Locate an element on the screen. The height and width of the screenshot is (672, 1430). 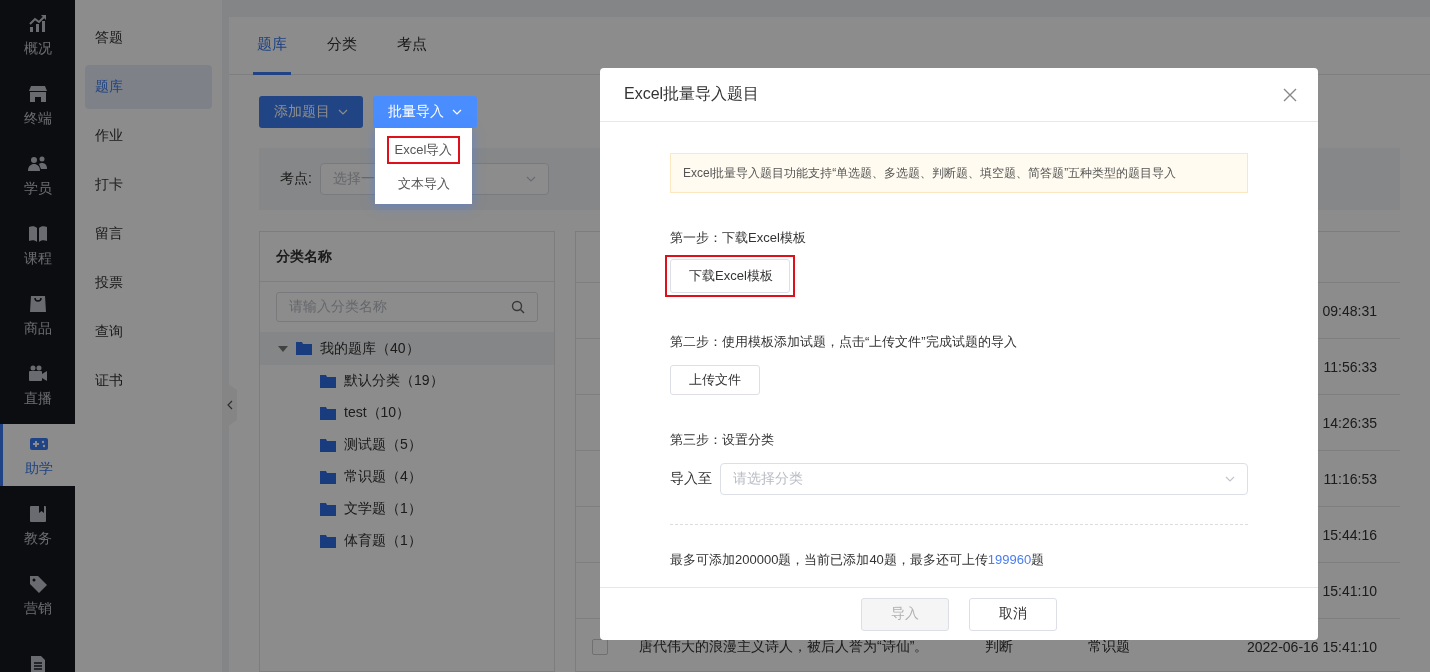
table-cell: 11:56:33 is located at coordinates (1350, 366).